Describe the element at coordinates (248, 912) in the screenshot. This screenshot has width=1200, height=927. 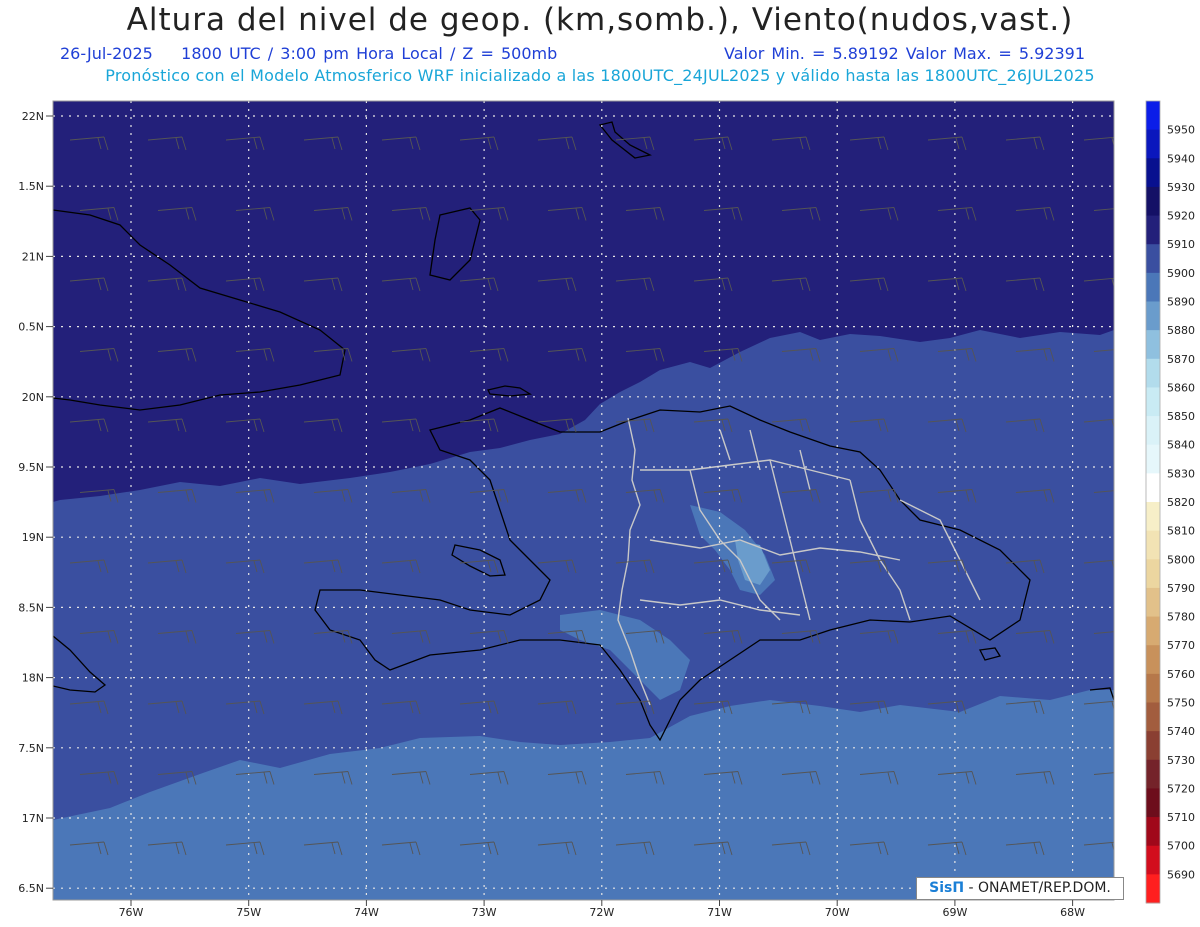
I see `lon-label: 75W` at that location.